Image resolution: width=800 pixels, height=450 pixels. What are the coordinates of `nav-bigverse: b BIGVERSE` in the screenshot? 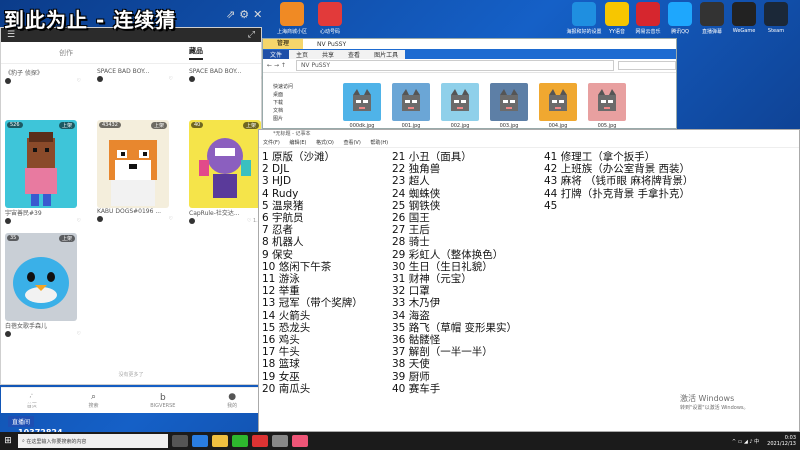 It's located at (162, 401).